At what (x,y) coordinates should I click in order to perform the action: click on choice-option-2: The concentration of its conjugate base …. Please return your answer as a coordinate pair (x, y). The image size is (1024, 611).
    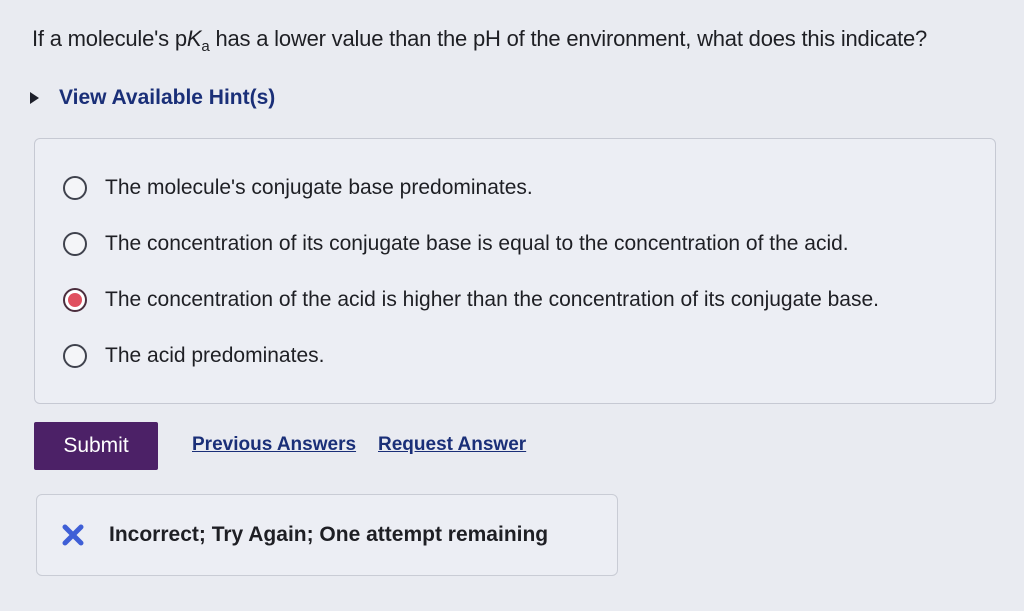
    Looking at the image, I should click on (456, 244).